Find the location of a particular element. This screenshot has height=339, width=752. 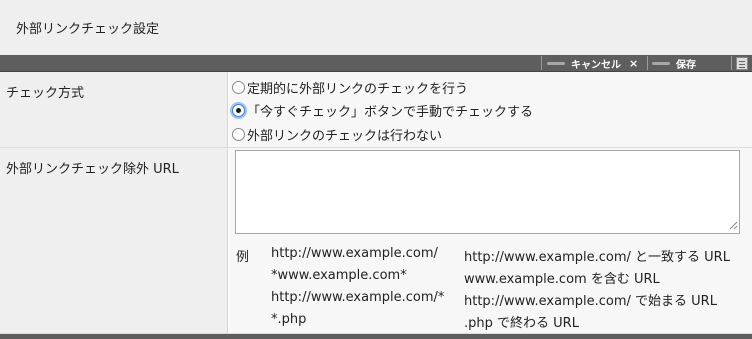

example-description: http://www.example.com/ と一致する URL is located at coordinates (597, 257).